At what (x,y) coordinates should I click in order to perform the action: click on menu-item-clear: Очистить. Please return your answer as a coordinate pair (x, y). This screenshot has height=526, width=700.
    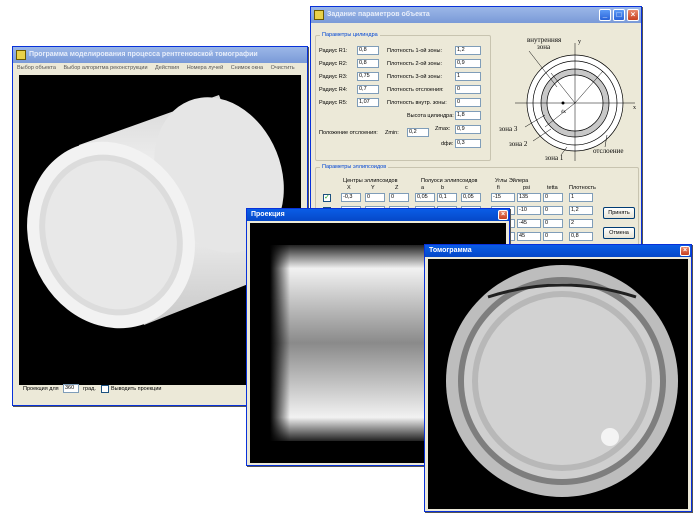
    Looking at the image, I should click on (283, 68).